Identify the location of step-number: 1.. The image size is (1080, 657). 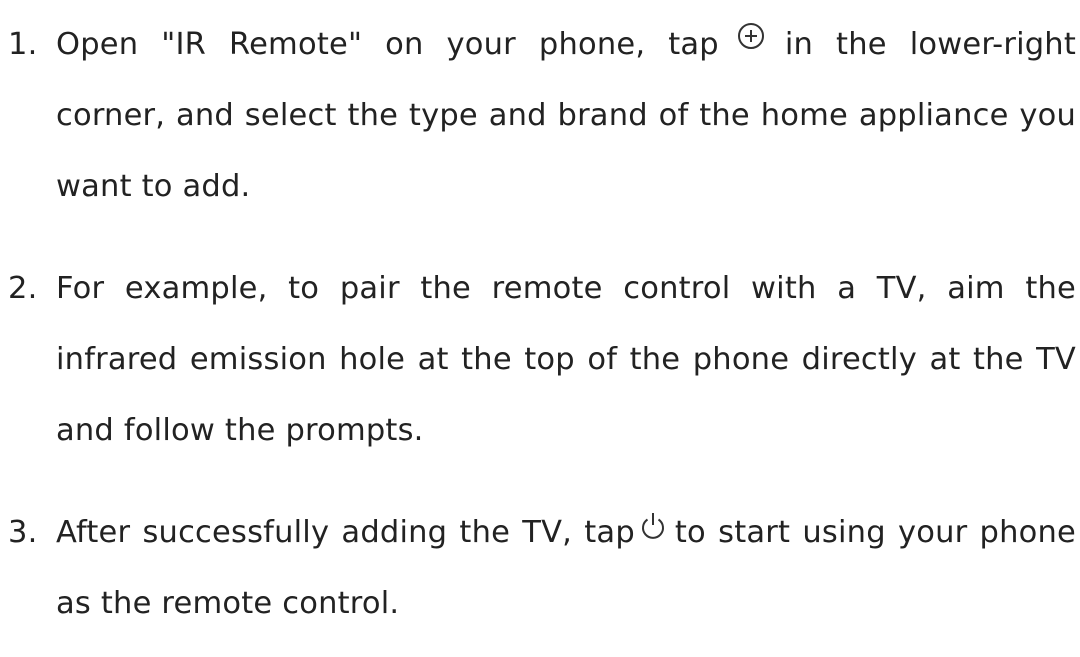
(23, 44).